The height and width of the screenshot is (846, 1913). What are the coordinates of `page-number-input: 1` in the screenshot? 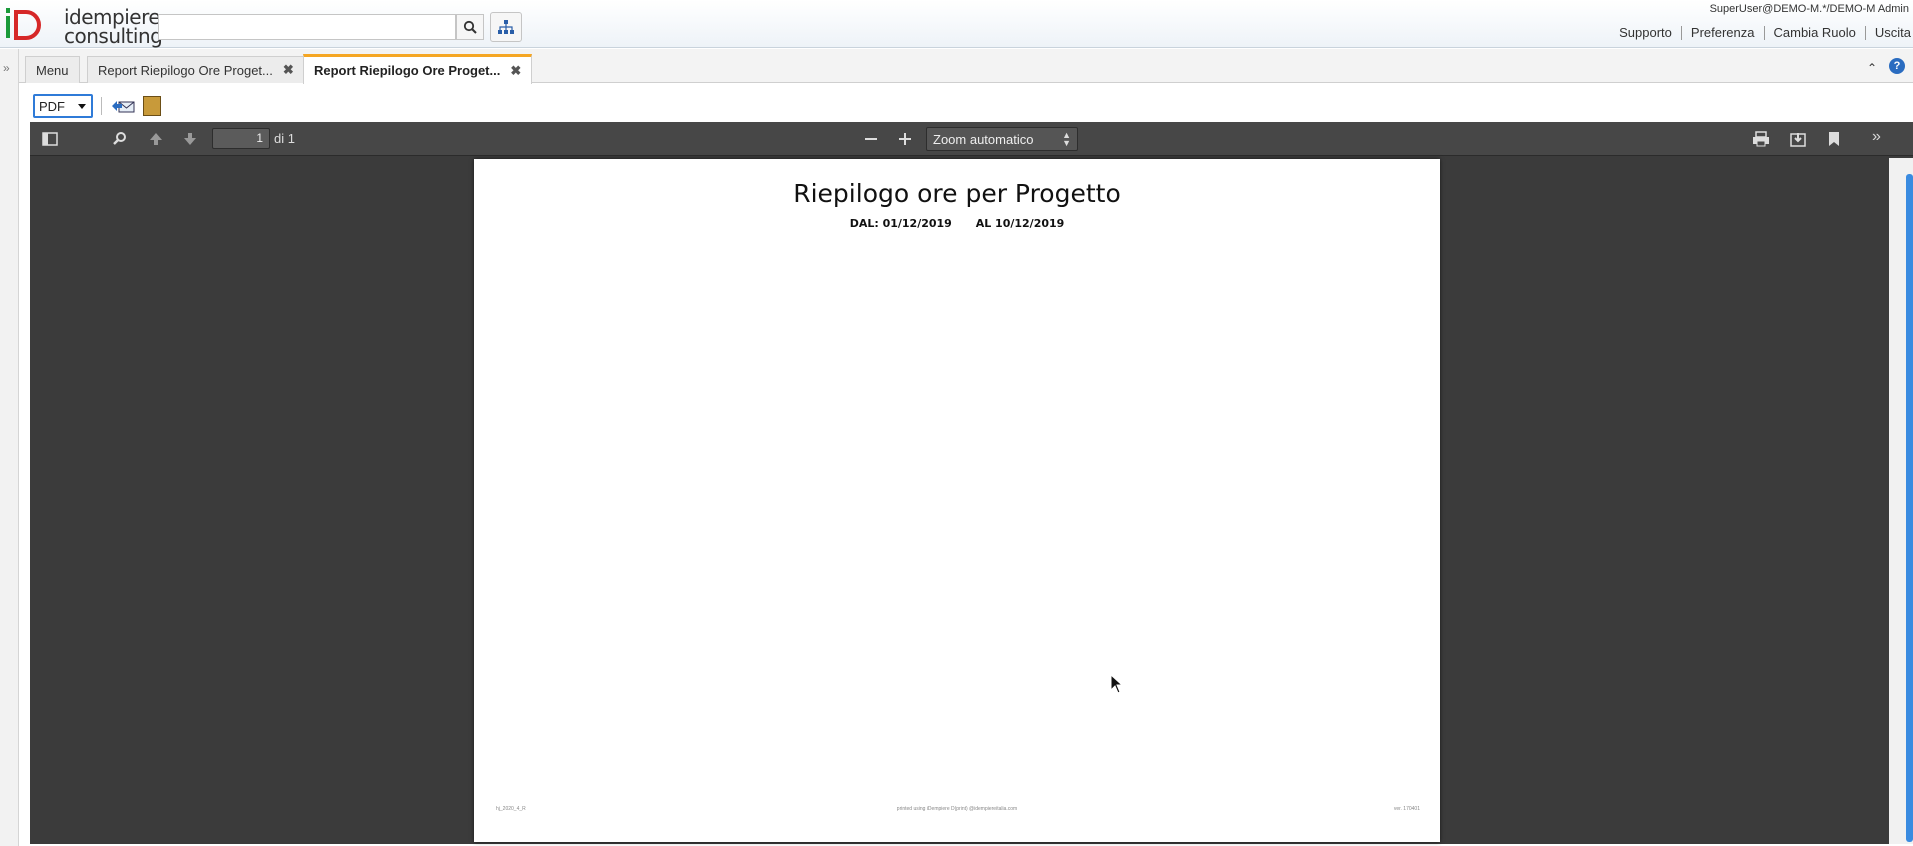 It's located at (241, 138).